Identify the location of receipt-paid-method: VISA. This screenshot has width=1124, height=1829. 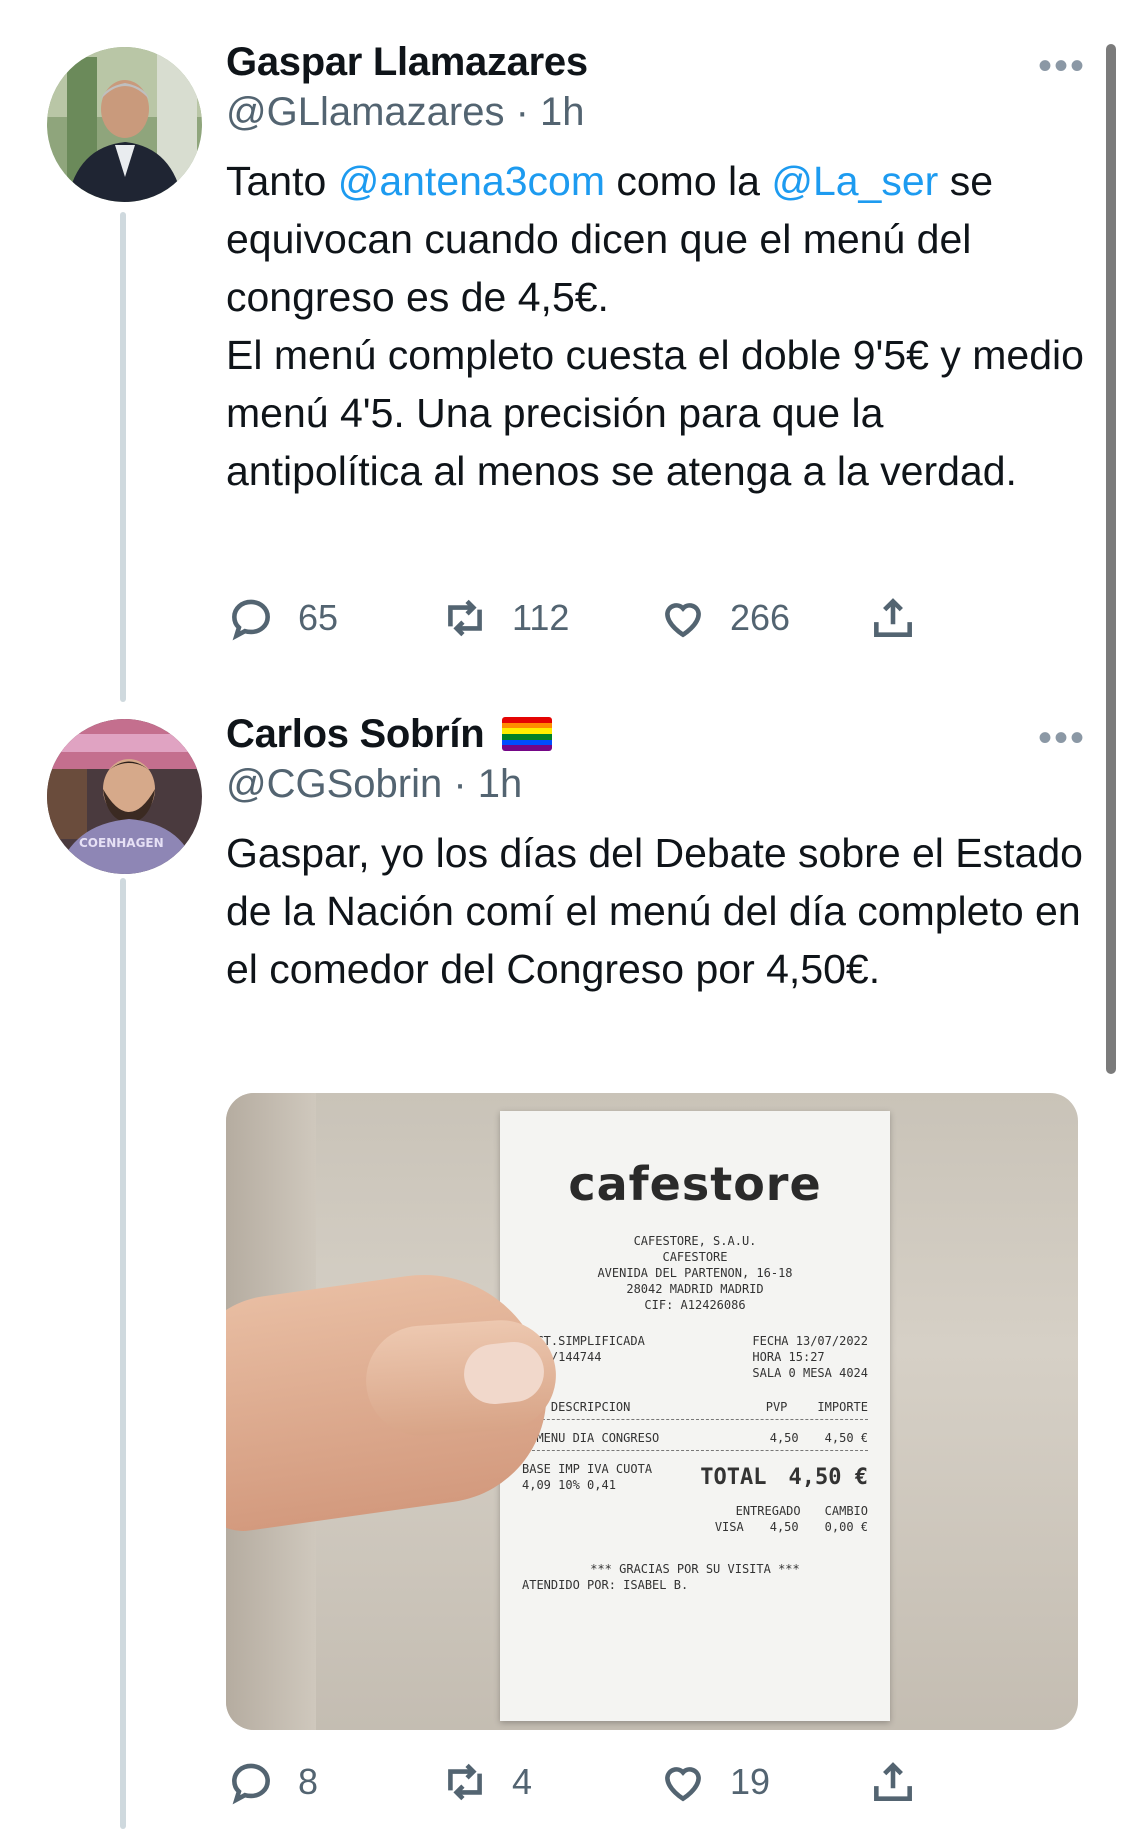
(729, 1527).